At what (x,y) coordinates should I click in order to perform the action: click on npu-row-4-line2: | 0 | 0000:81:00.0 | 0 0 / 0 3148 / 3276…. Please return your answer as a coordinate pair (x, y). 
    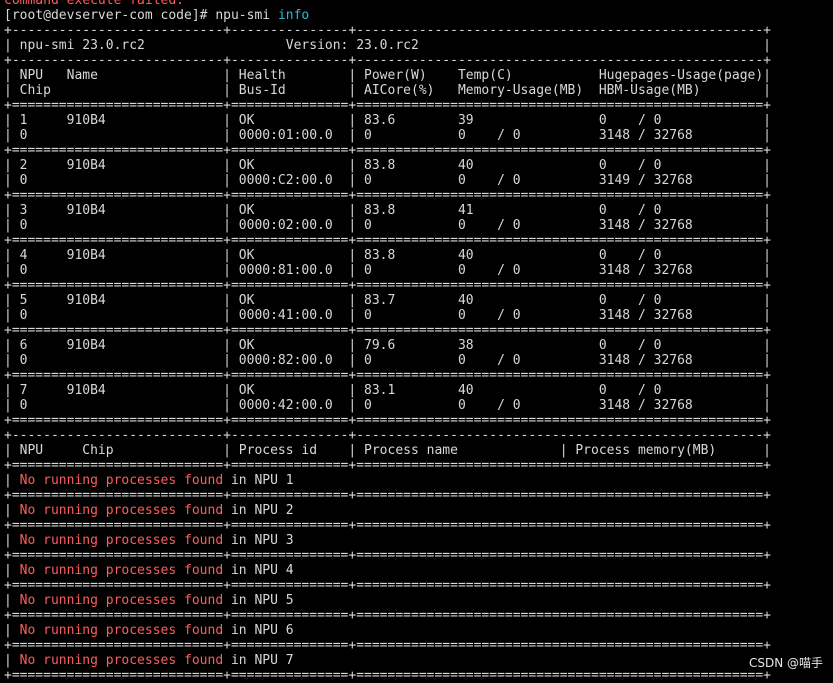
    Looking at the image, I should click on (388, 270).